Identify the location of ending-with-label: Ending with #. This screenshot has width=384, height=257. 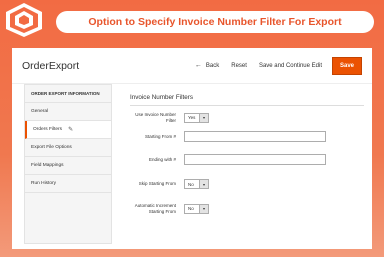
(162, 159).